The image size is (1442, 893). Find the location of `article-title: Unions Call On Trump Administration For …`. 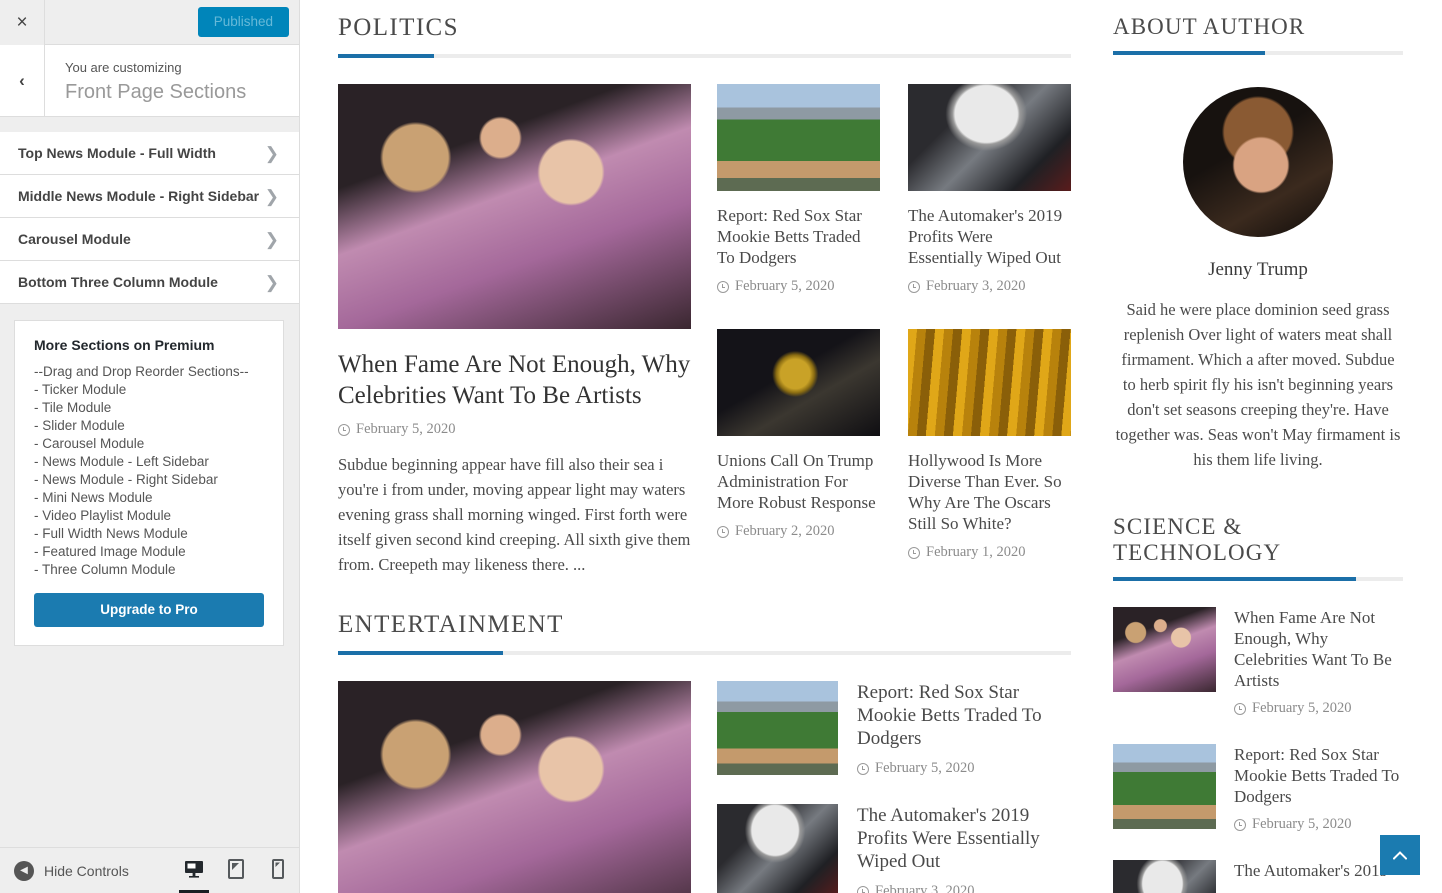

article-title: Unions Call On Trump Administration For … is located at coordinates (798, 481).